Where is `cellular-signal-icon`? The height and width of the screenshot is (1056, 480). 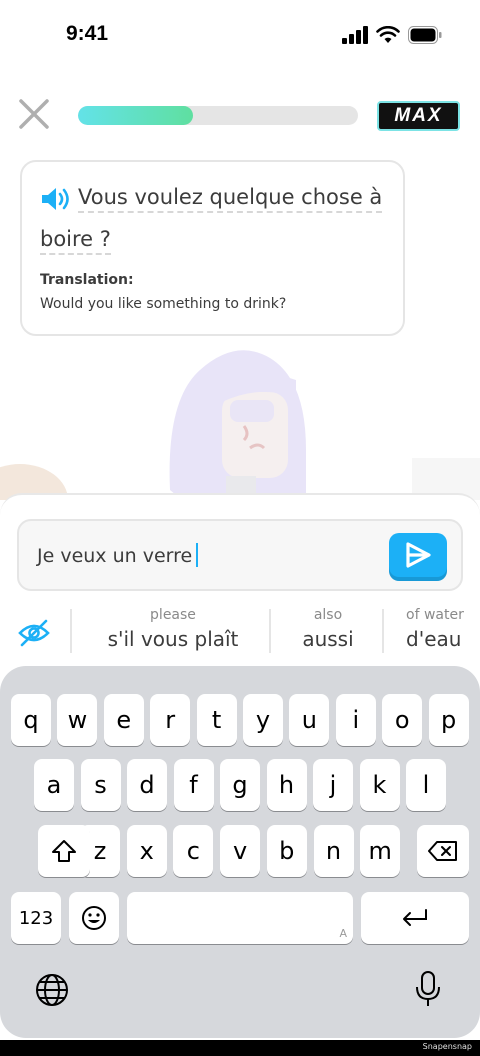 cellular-signal-icon is located at coordinates (355, 35).